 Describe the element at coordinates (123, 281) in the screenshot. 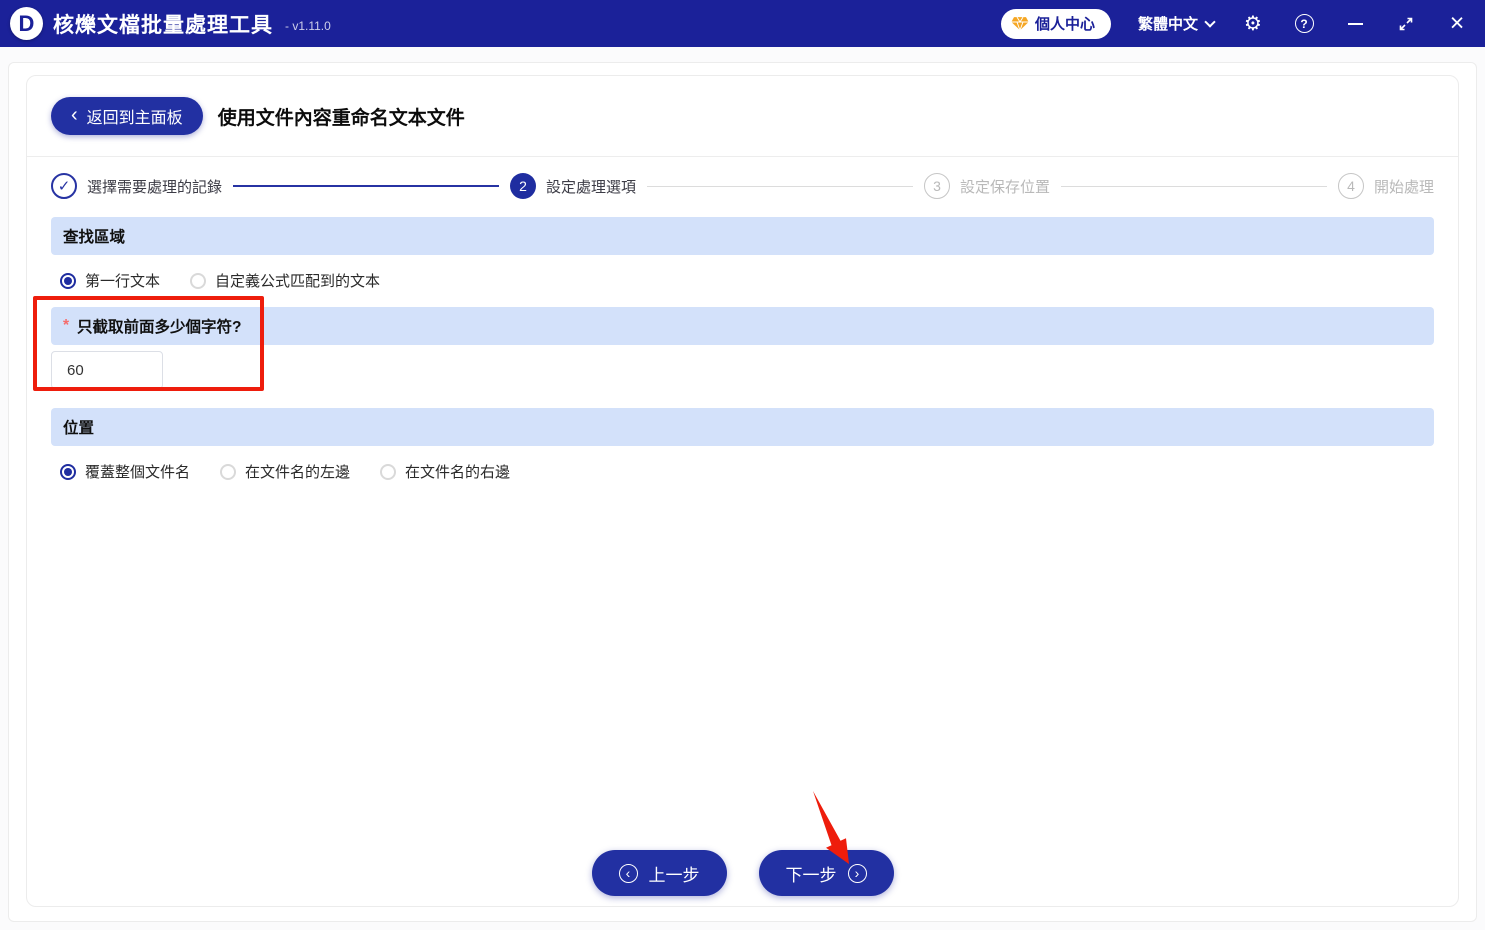

I see `radio-label: 第一行文本` at that location.